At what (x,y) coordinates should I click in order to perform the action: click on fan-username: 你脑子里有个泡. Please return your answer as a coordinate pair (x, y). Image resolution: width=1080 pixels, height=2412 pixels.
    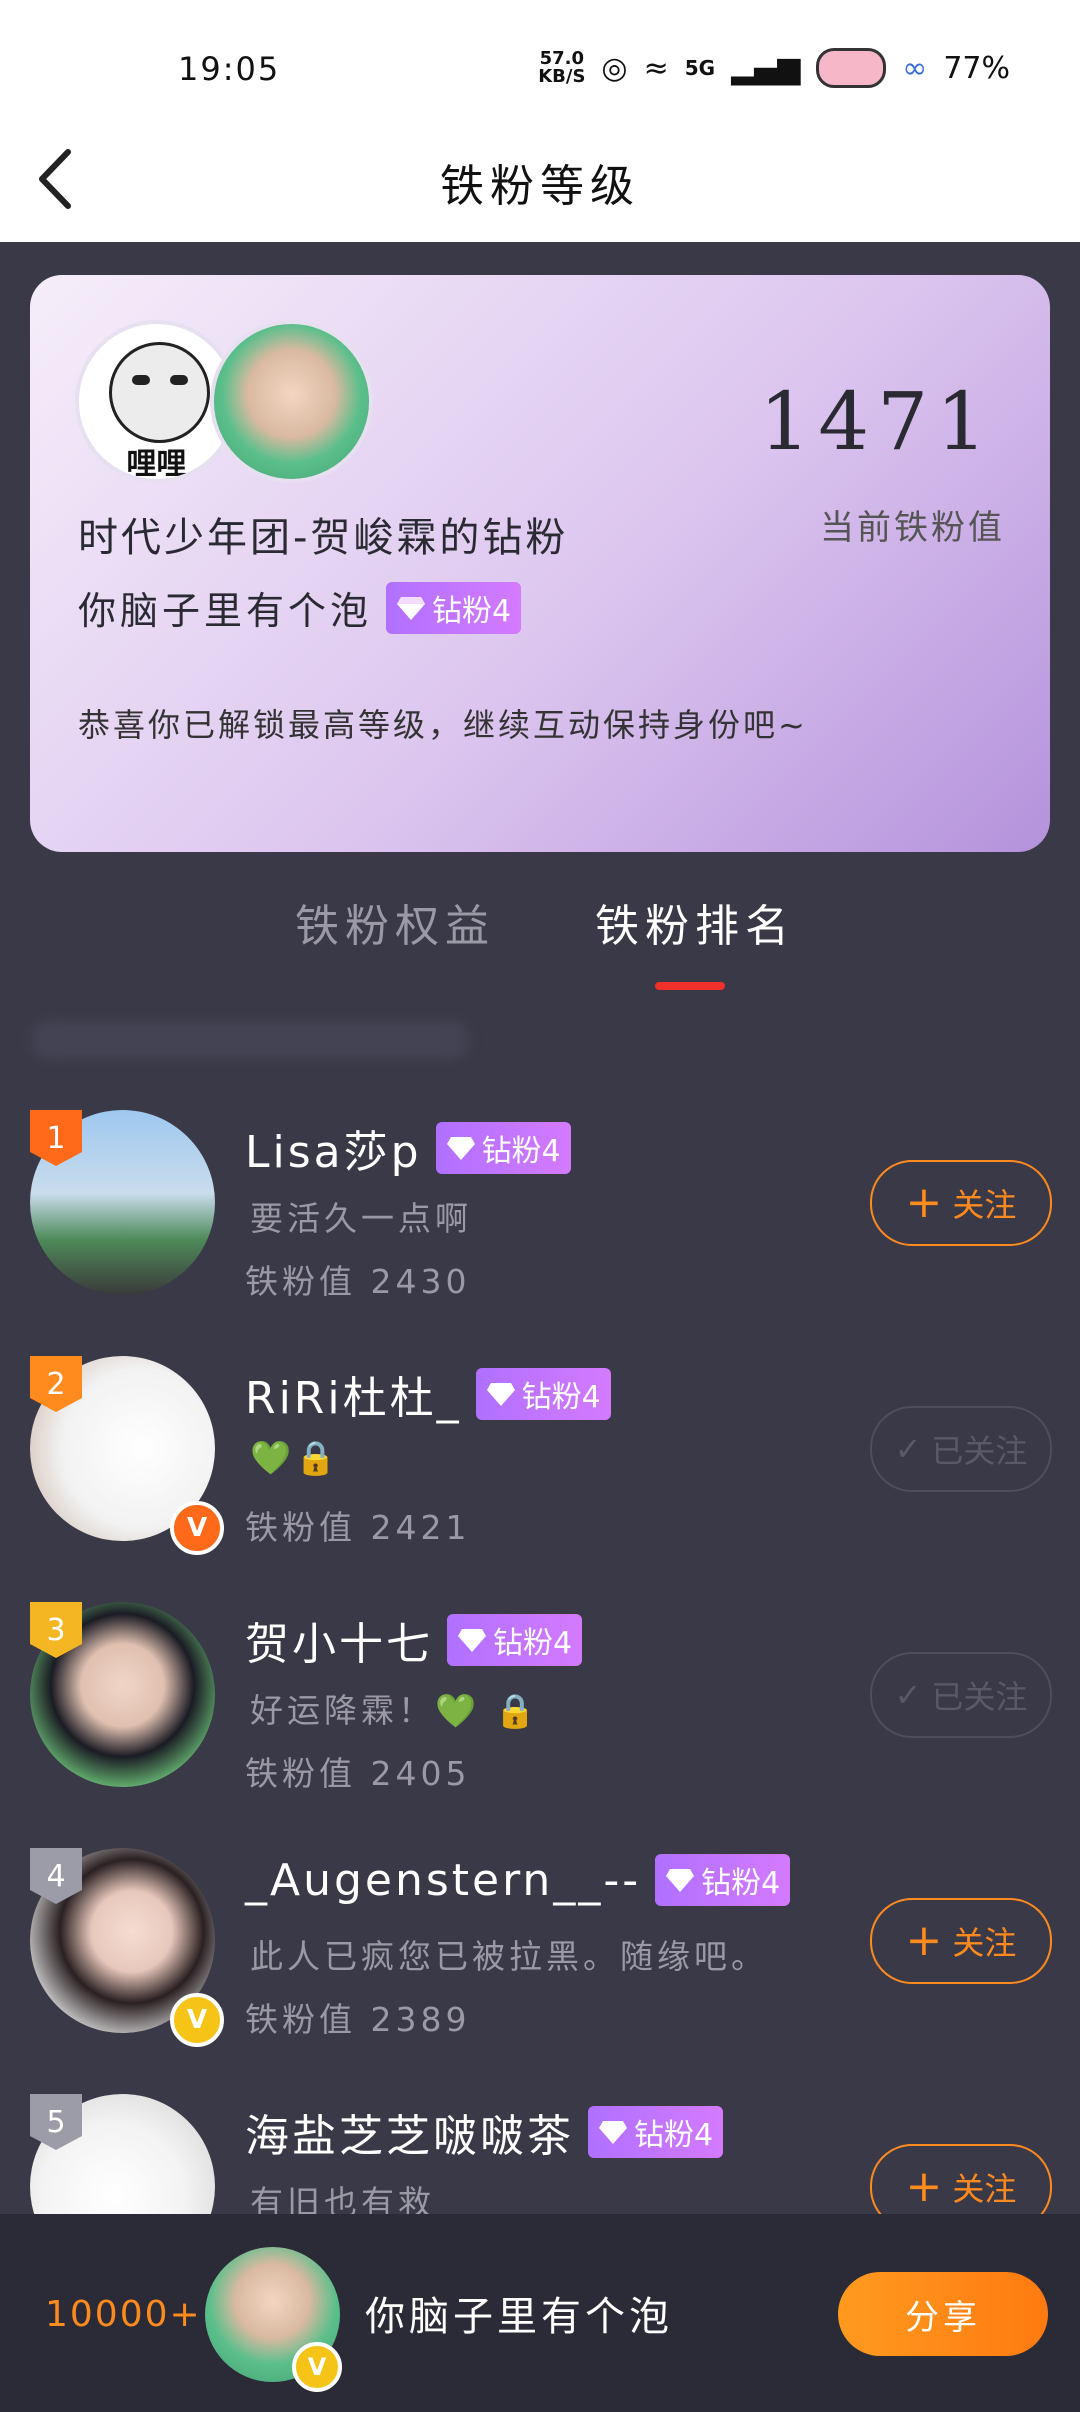
    Looking at the image, I should click on (225, 611).